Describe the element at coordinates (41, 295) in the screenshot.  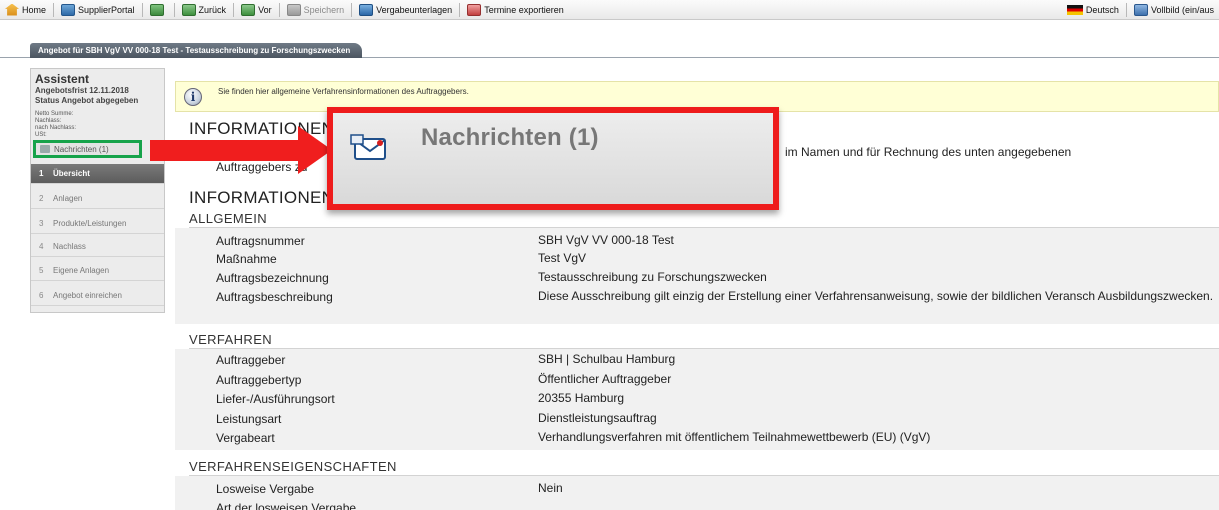
I see `step-number: 6` at that location.